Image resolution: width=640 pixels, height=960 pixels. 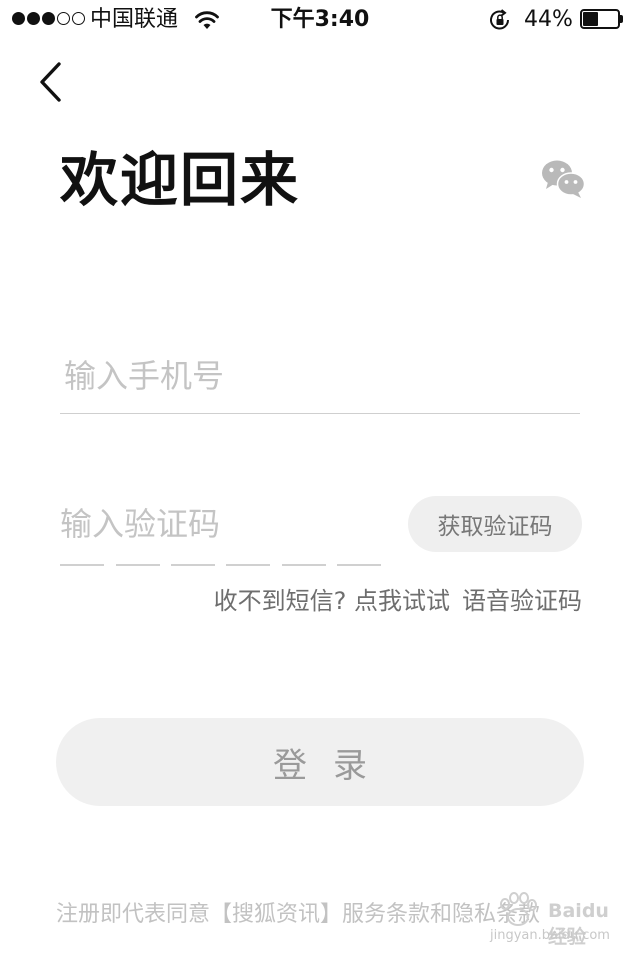 I want to click on voice-code-link: 语音验证码, so click(x=522, y=601).